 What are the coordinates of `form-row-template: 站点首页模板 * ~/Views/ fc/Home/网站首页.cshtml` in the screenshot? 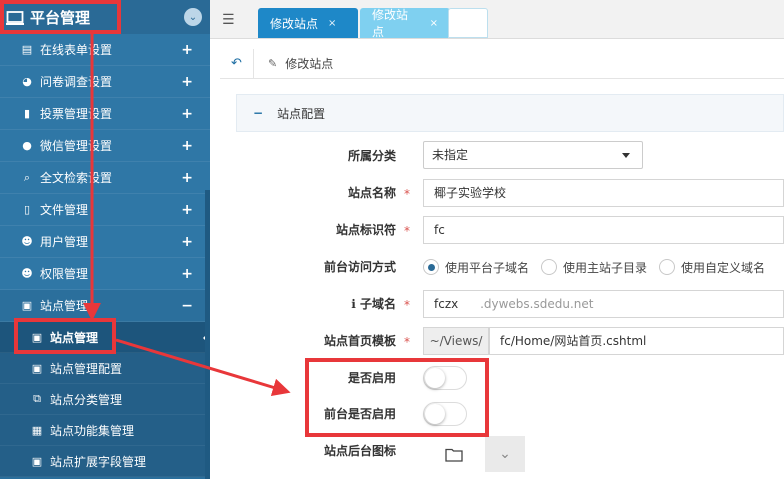 It's located at (510, 341).